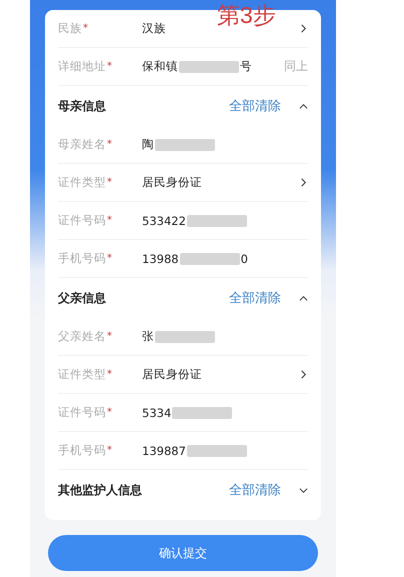 The image size is (404, 577). What do you see at coordinates (70, 28) in the screenshot?
I see `field-label: 民族` at bounding box center [70, 28].